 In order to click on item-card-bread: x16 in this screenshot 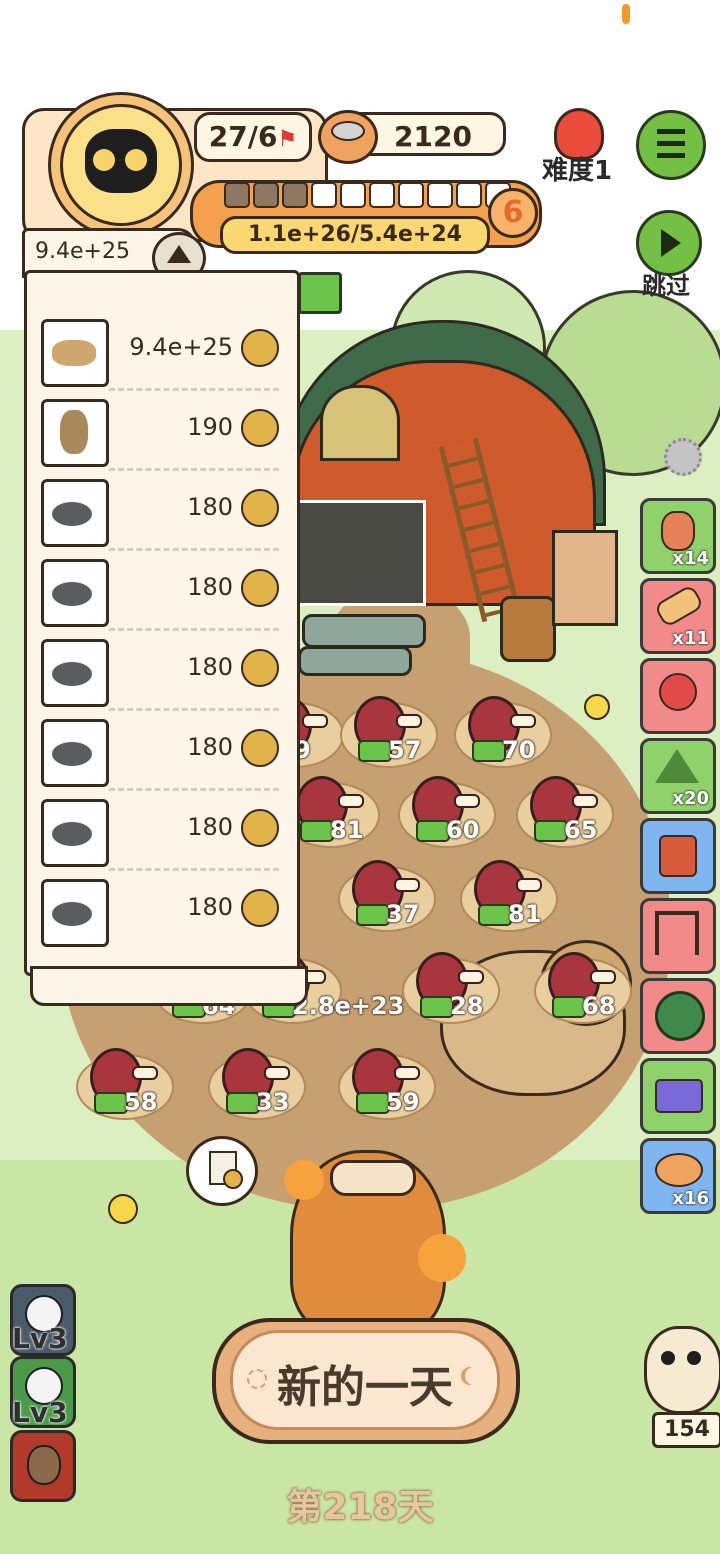, I will do `click(678, 1176)`.